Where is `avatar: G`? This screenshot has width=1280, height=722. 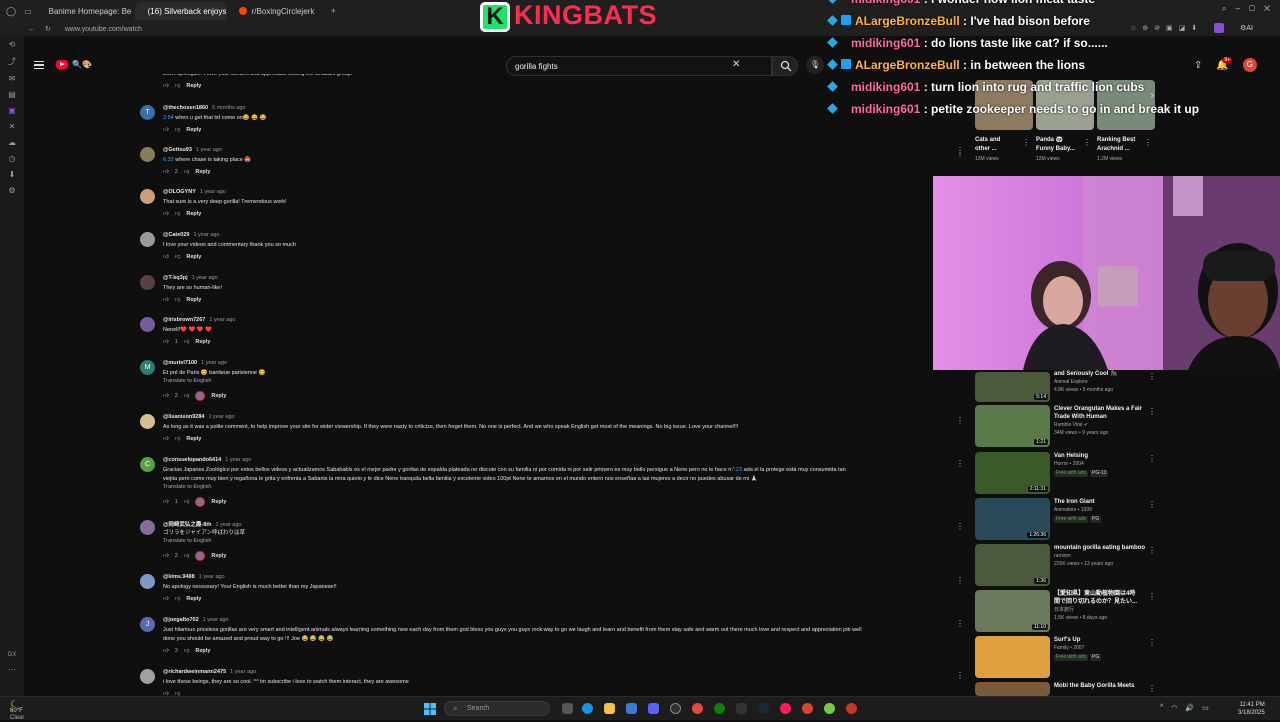
avatar: G is located at coordinates (1249, 65).